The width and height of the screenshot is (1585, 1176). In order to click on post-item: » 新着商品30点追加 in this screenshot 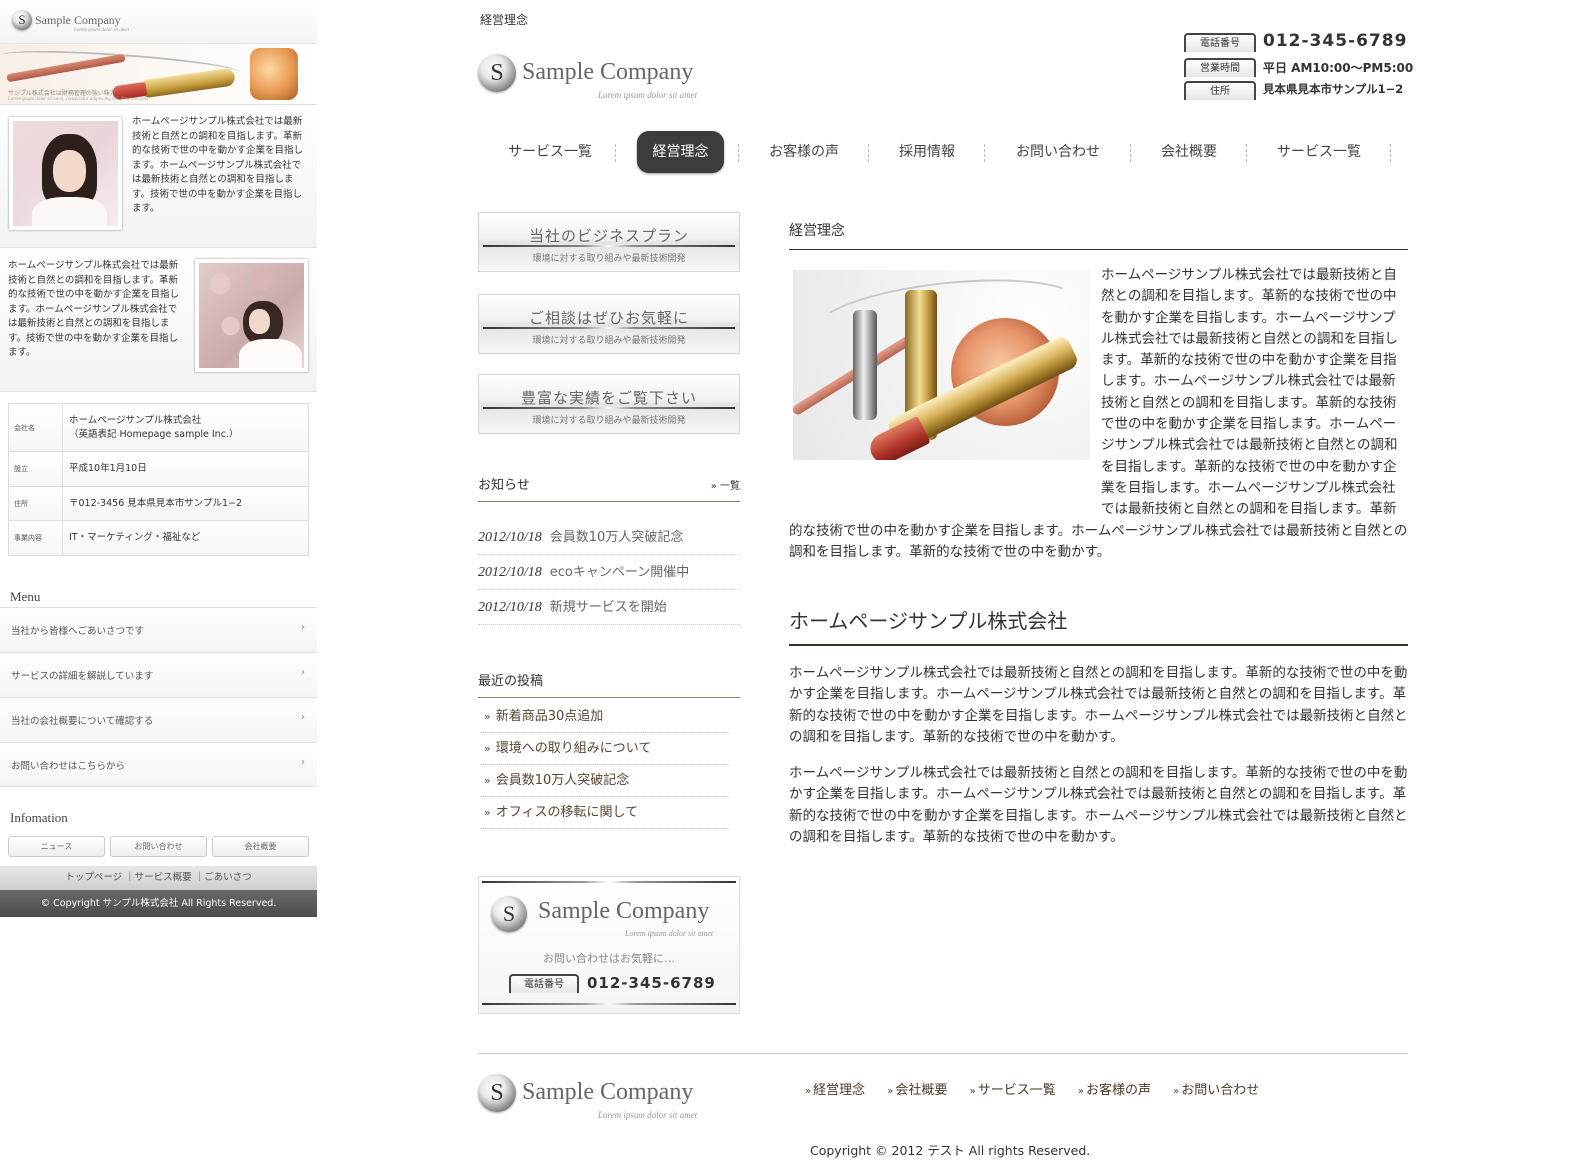, I will do `click(605, 717)`.